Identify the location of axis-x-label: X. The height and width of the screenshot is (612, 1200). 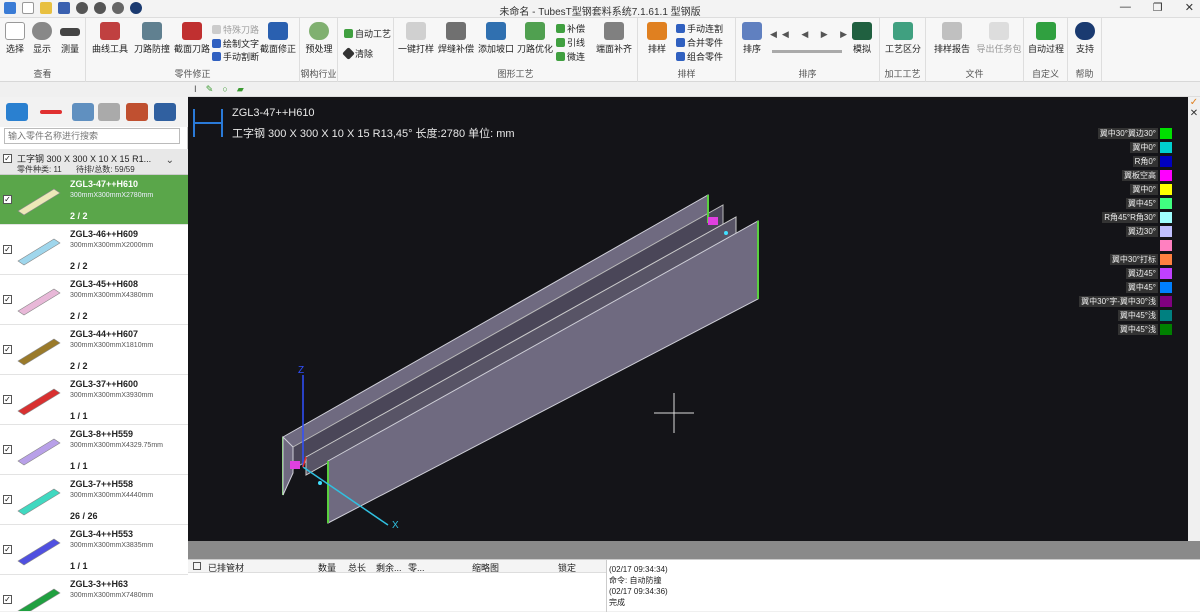
(395, 525).